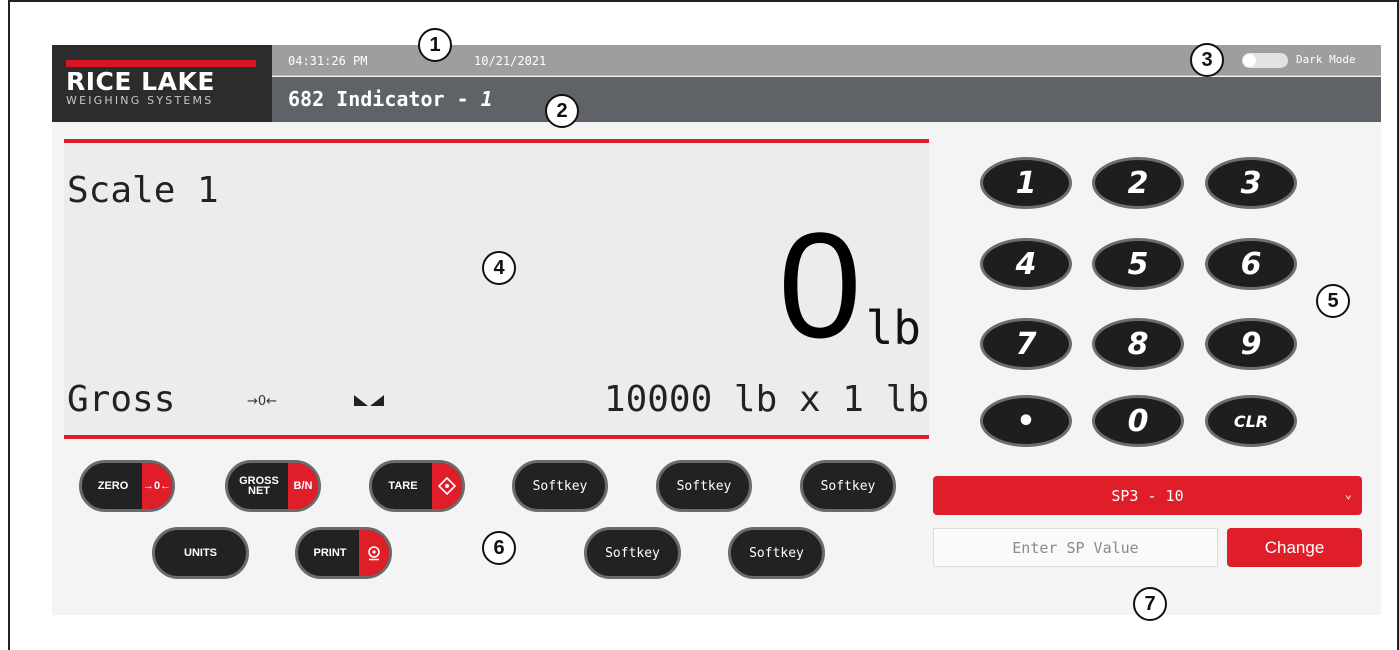 The image size is (1399, 650). I want to click on toggle-knob, so click(1249, 60).